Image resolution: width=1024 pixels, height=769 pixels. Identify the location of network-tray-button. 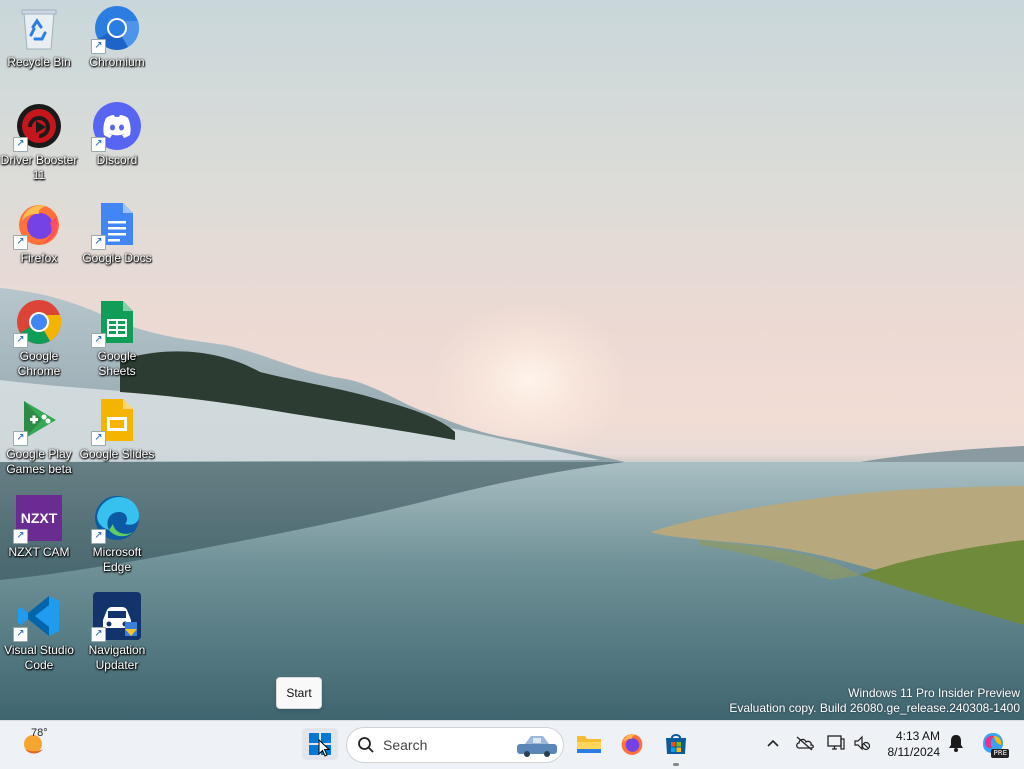
(836, 743).